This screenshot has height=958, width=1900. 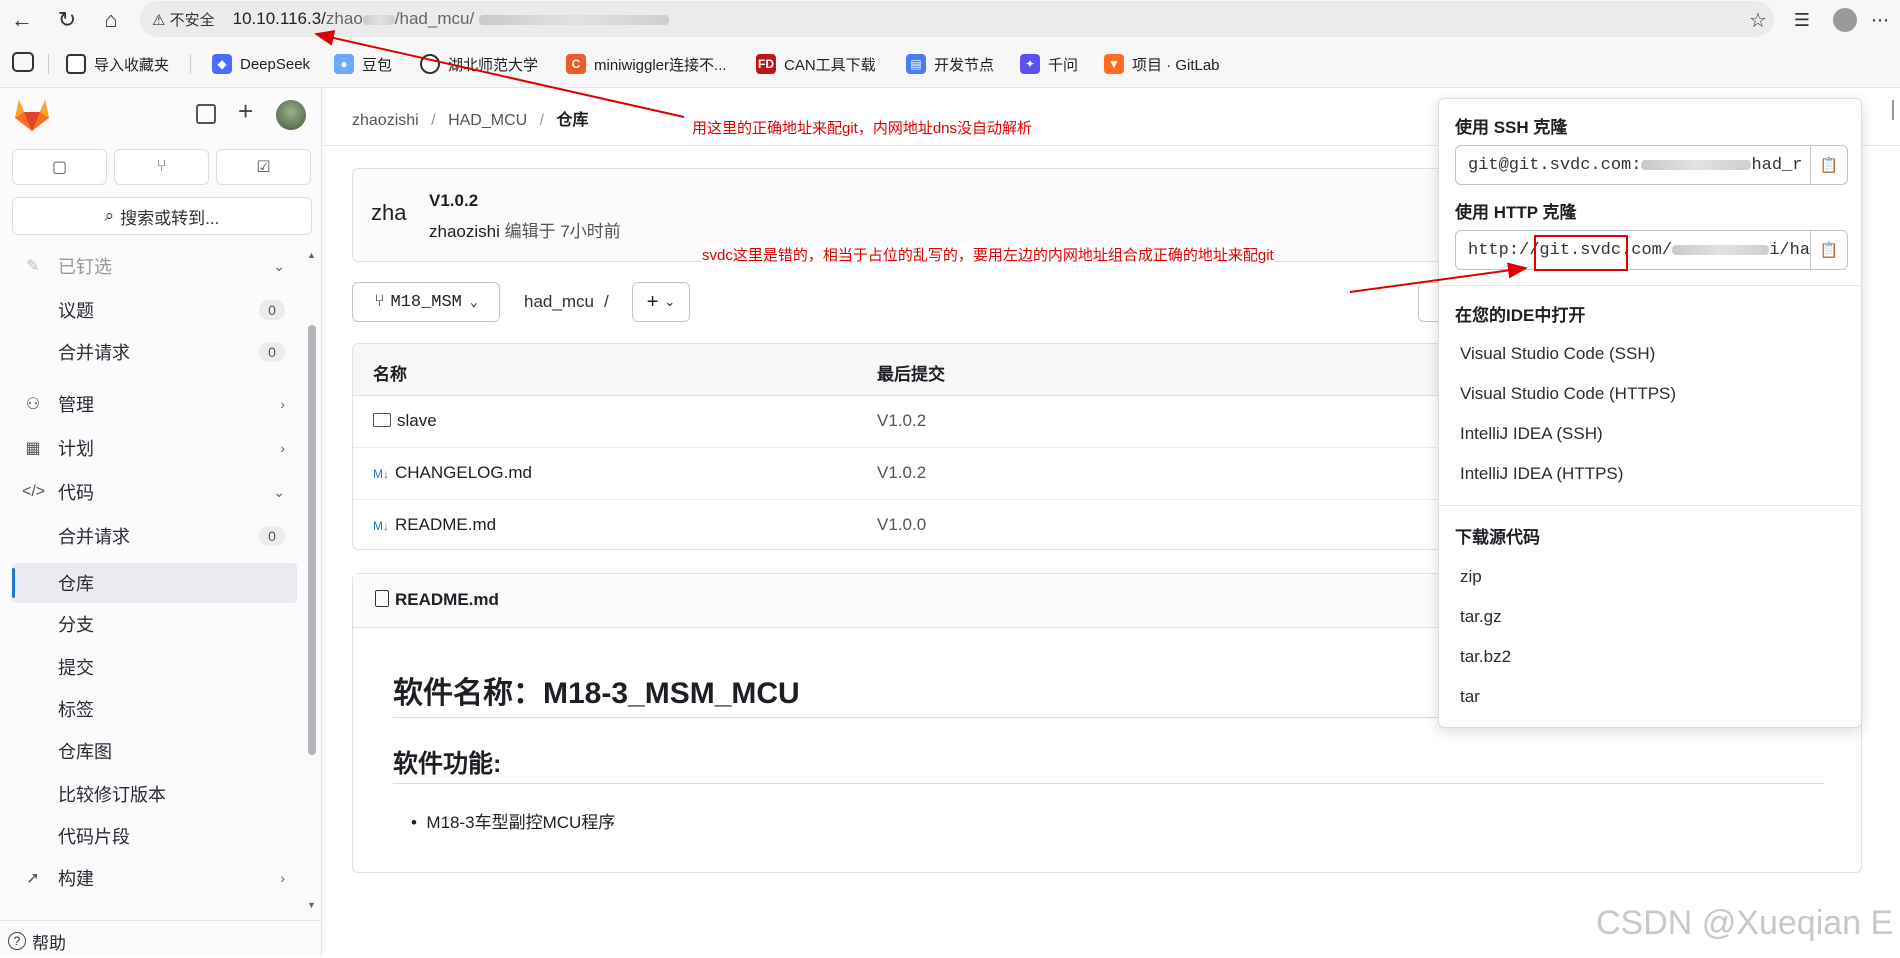 What do you see at coordinates (1845, 20) in the screenshot?
I see `profile-icon` at bounding box center [1845, 20].